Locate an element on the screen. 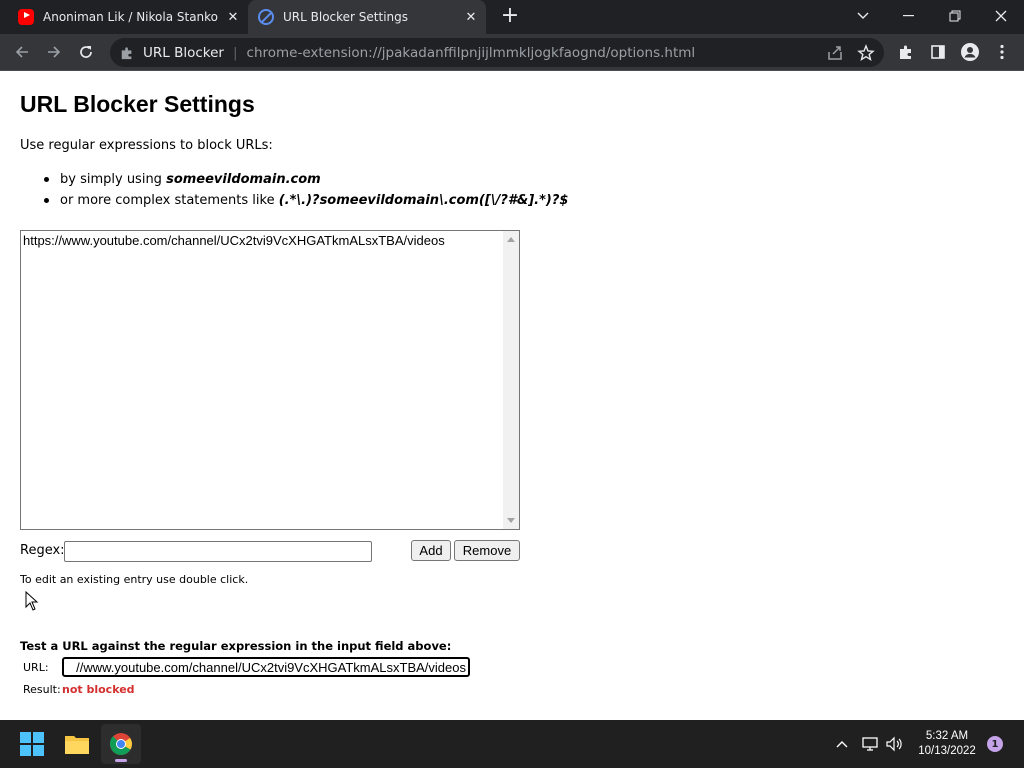 The height and width of the screenshot is (768, 1024). notification-badge: 1 is located at coordinates (995, 744).